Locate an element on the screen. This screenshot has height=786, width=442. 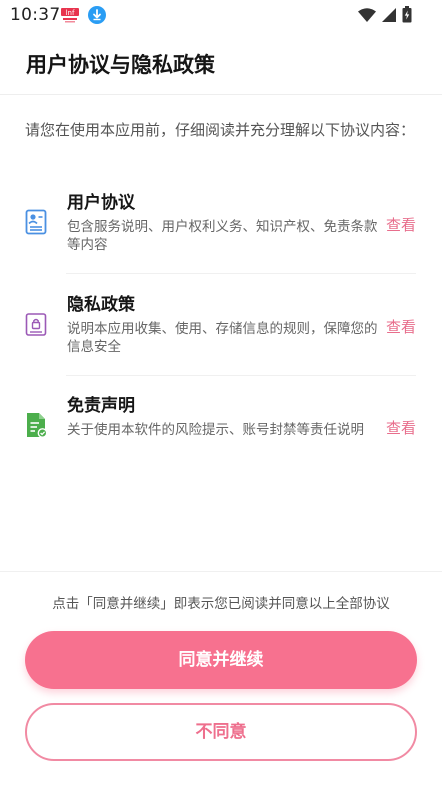
agreement-title: 隐私政策 is located at coordinates (101, 305).